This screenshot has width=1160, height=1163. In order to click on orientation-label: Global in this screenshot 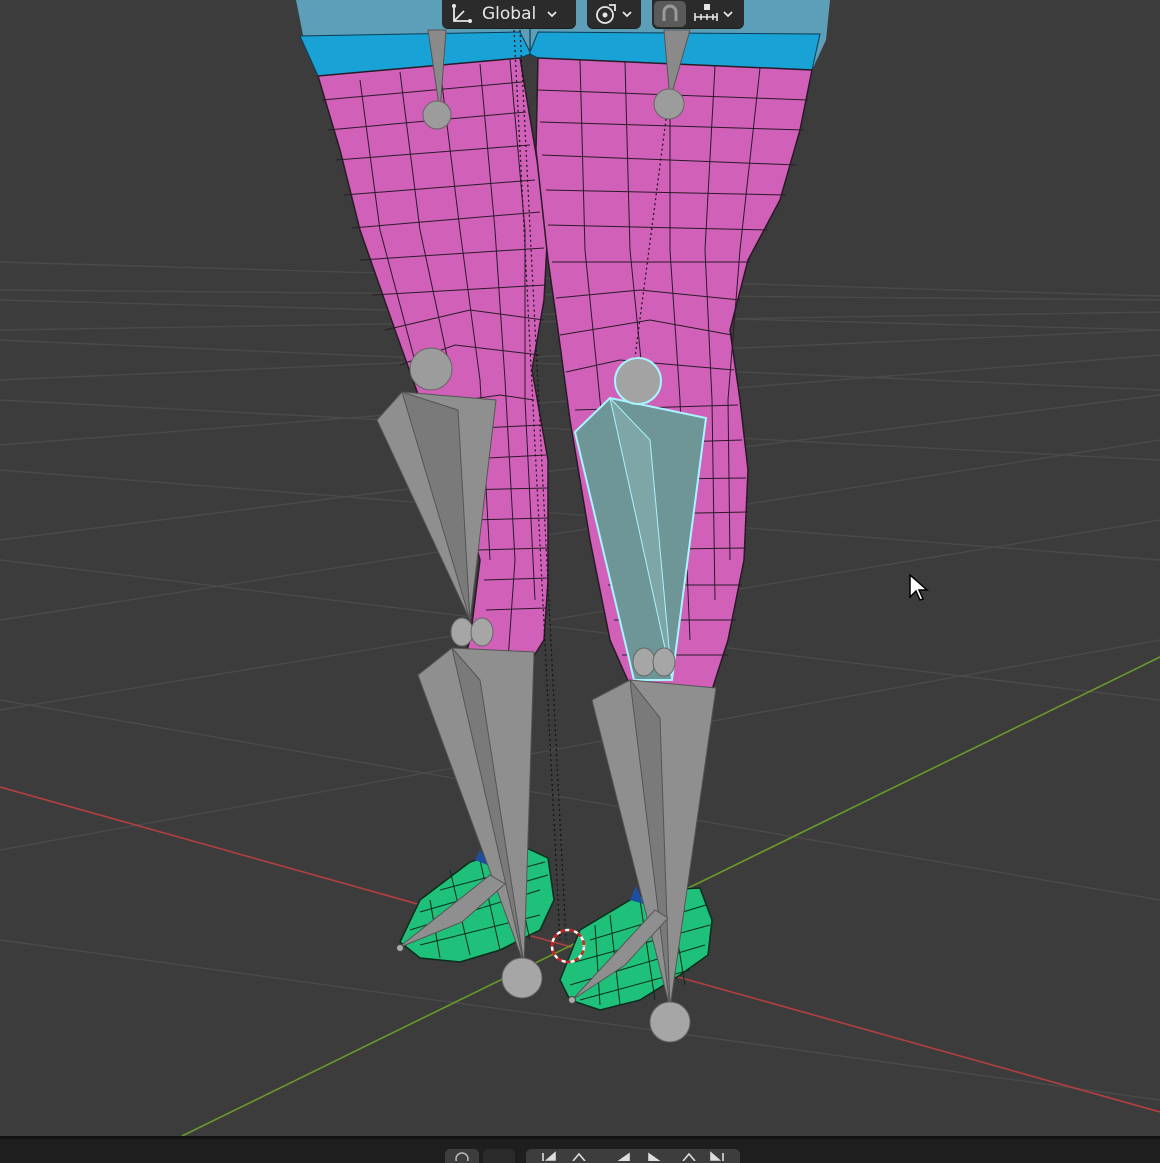, I will do `click(509, 14)`.